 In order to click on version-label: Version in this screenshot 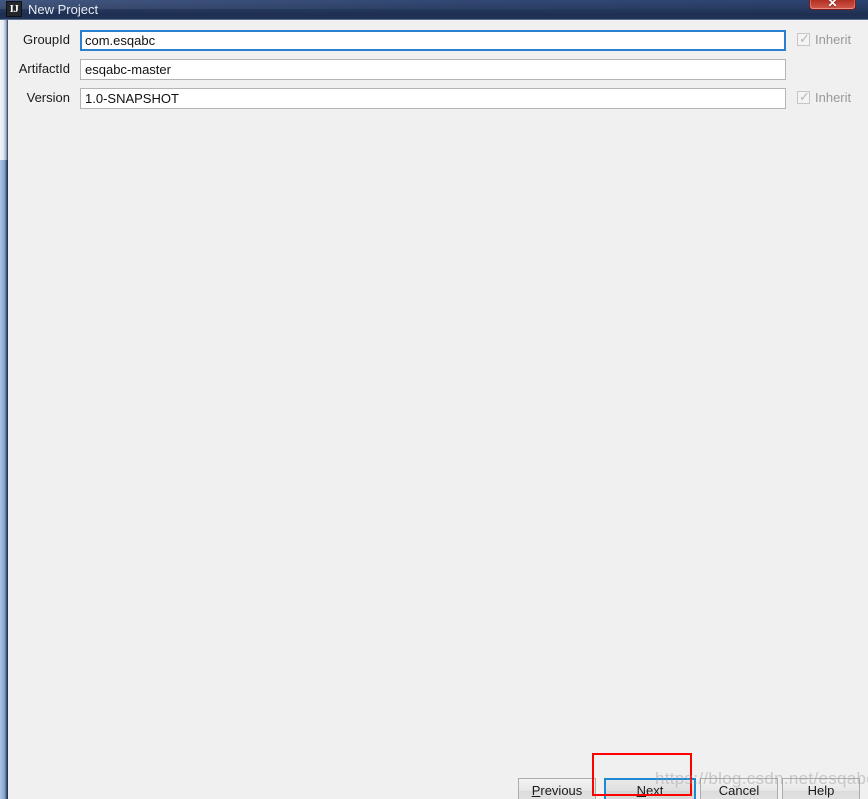, I will do `click(48, 97)`.